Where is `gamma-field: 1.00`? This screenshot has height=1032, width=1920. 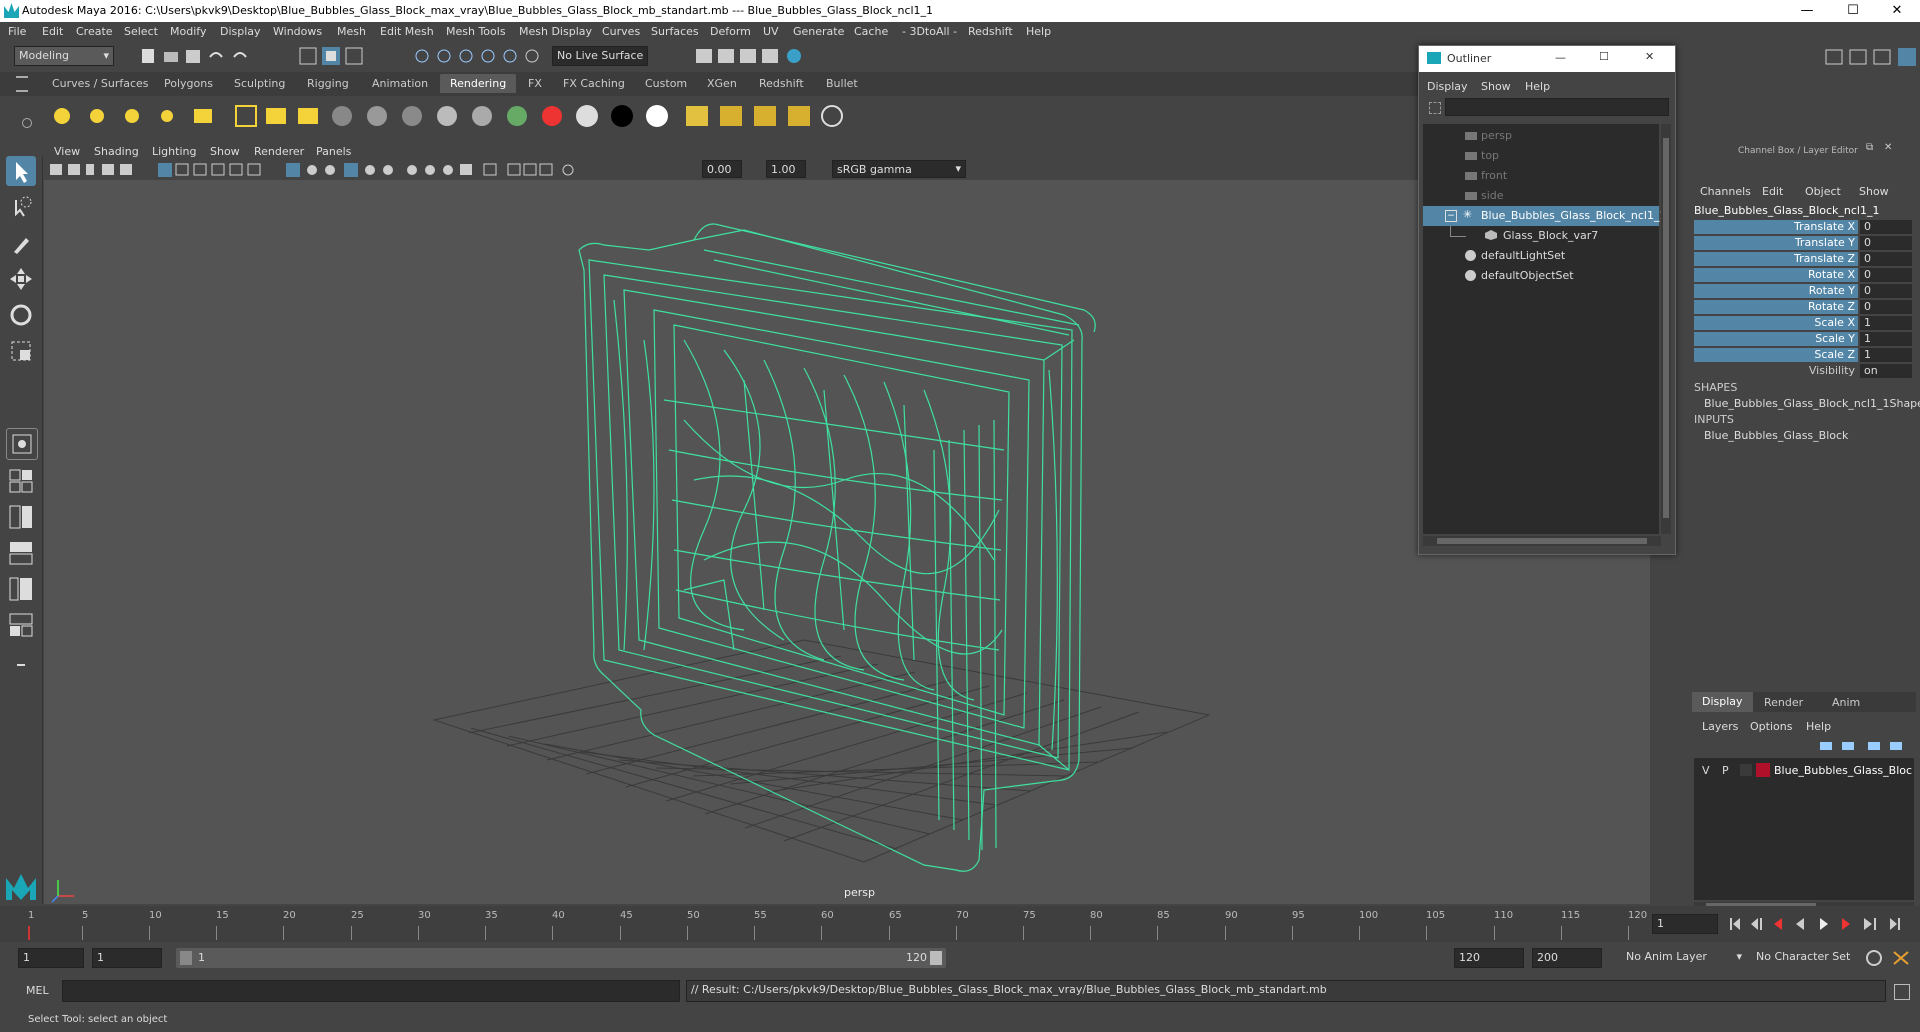
gamma-field: 1.00 is located at coordinates (786, 169).